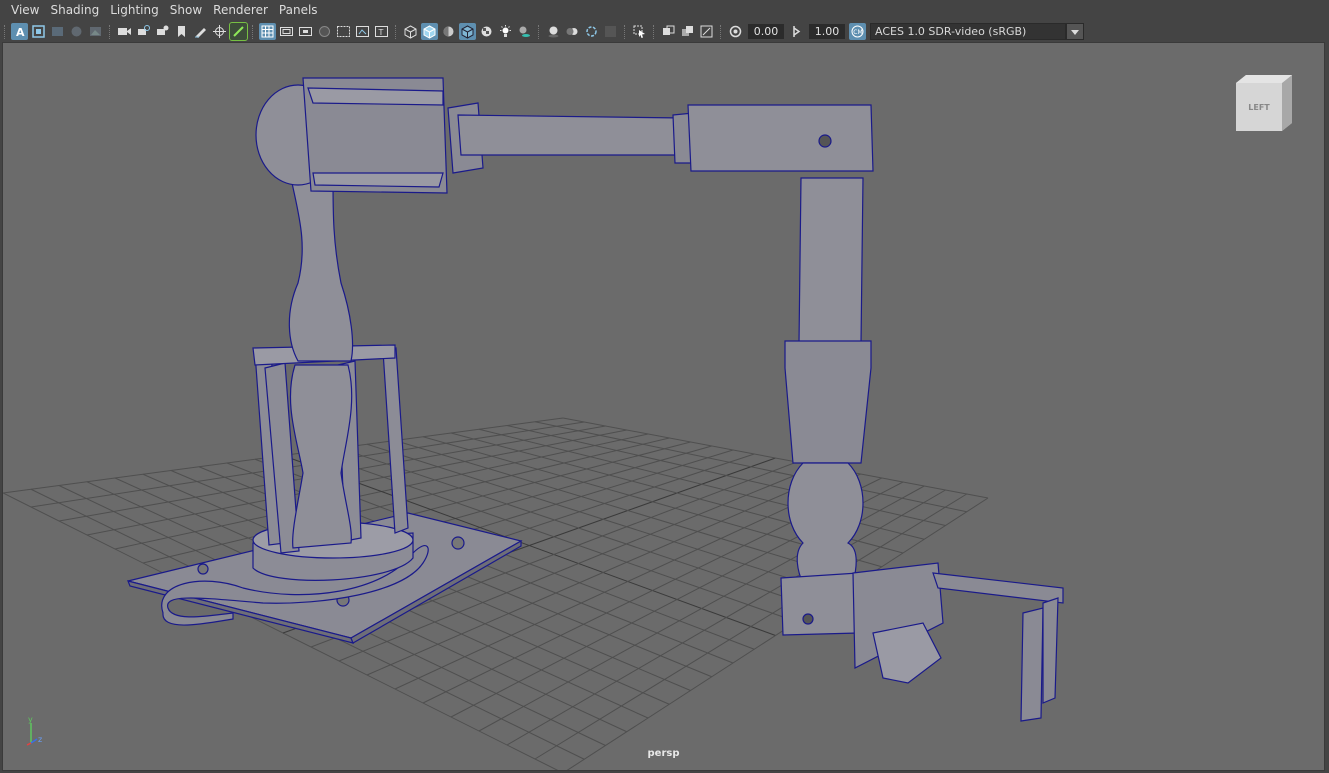 This screenshot has height=773, width=1329. I want to click on axis-z-label: z, so click(40, 739).